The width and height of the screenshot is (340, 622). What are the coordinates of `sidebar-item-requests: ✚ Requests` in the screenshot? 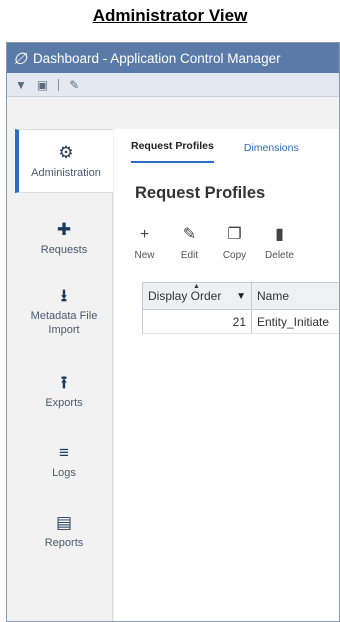 It's located at (64, 238).